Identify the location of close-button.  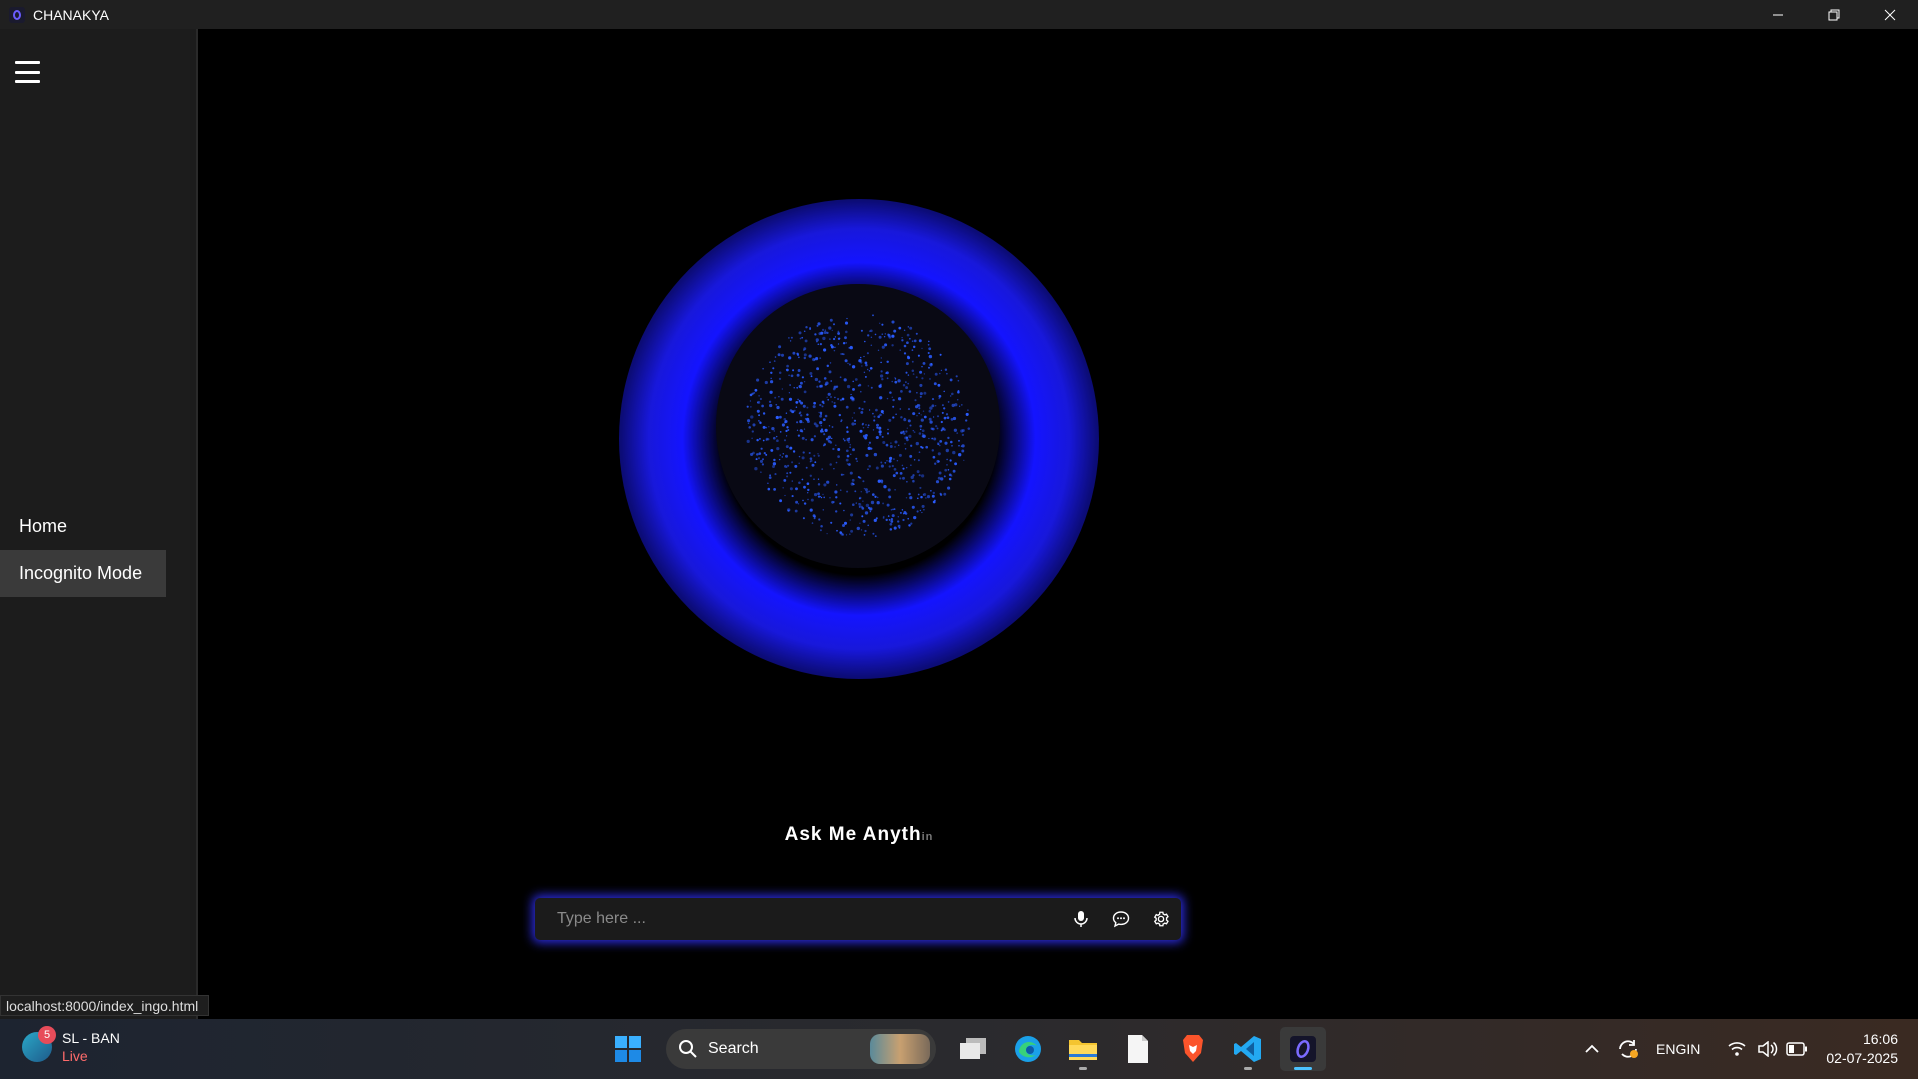
(1890, 14).